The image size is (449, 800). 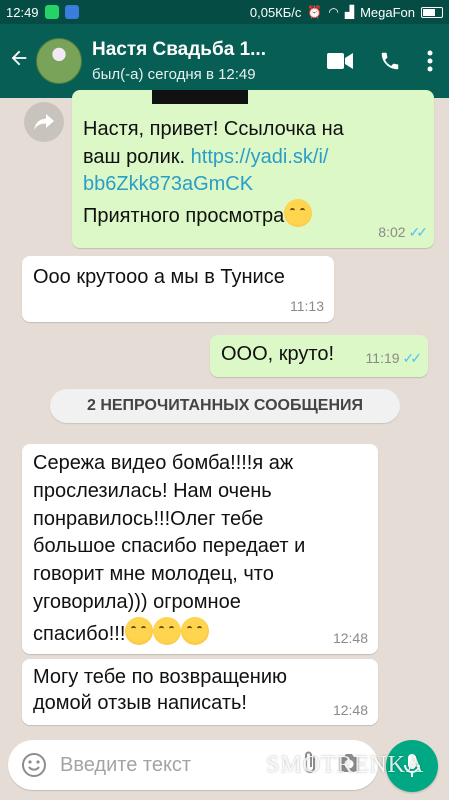 I want to click on avatar, so click(x=59, y=61).